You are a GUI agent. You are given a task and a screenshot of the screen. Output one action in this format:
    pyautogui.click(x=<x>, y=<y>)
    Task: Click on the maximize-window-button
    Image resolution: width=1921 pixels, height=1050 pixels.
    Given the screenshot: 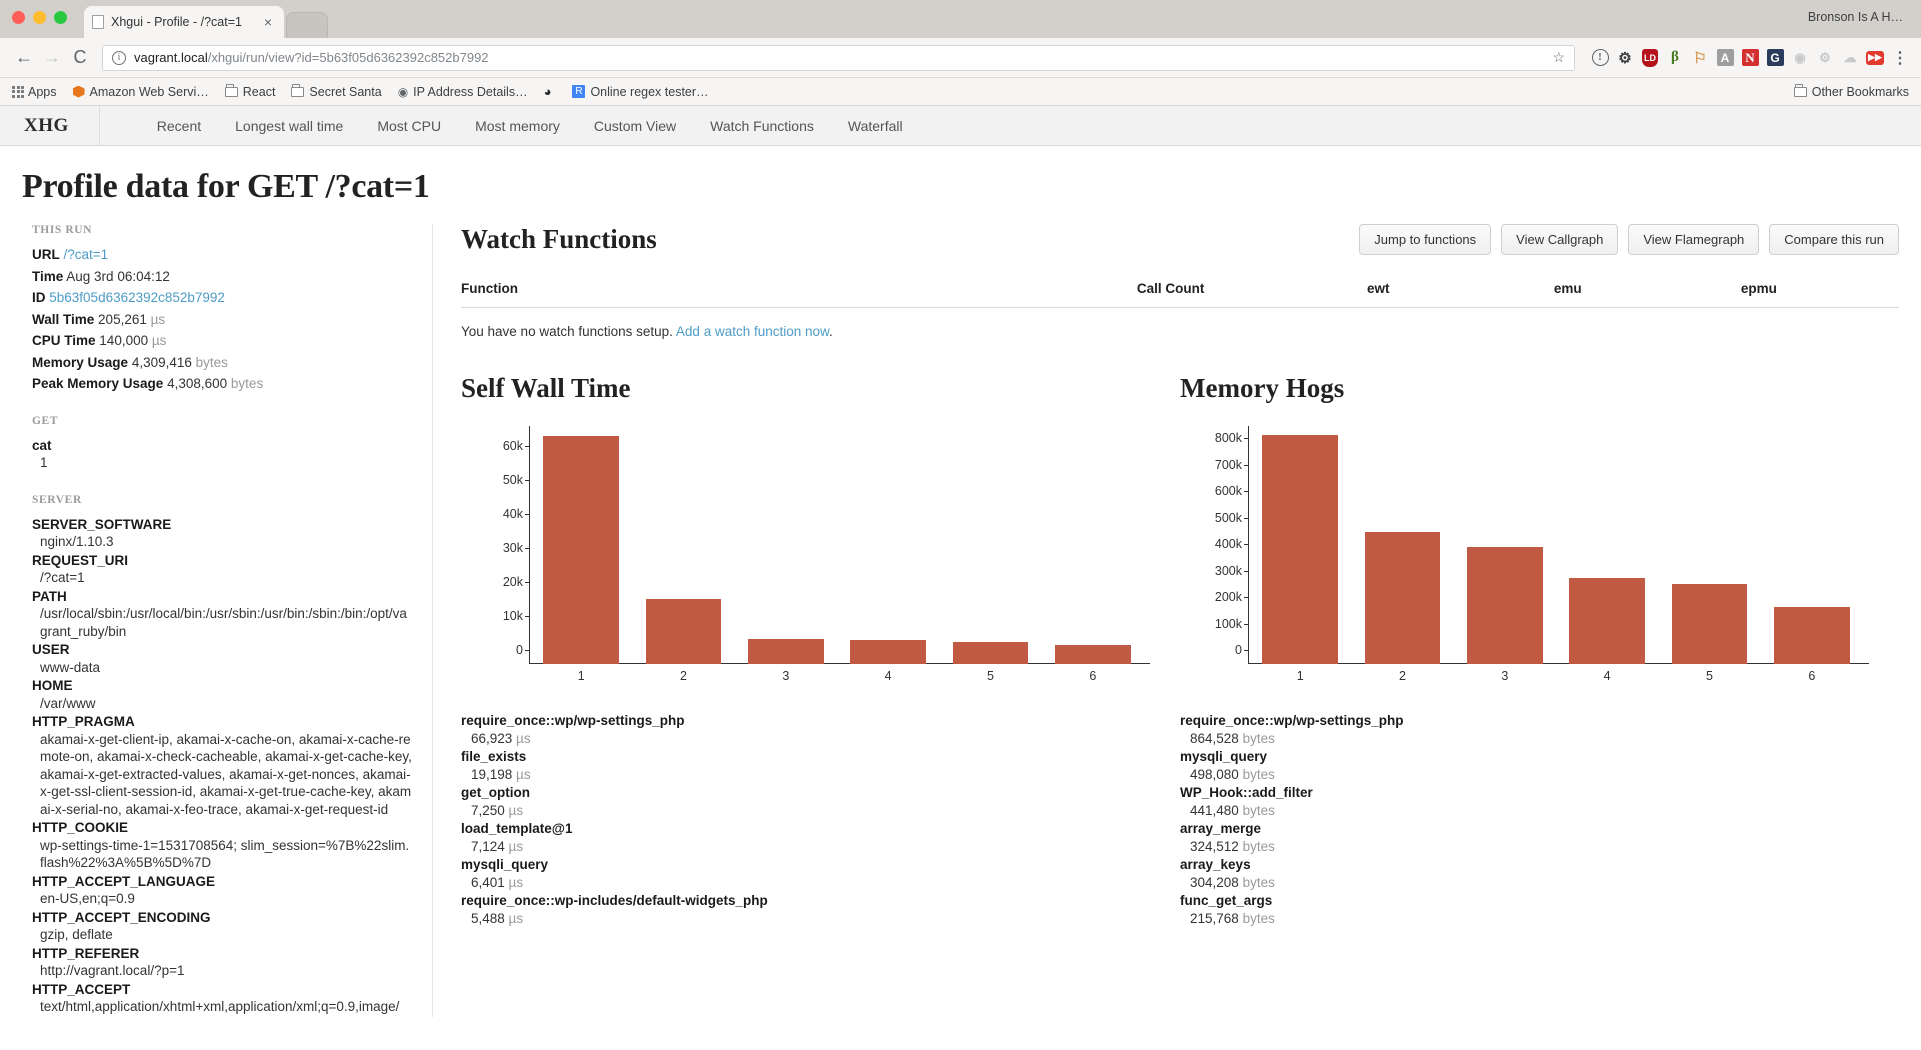 What is the action you would take?
    pyautogui.click(x=60, y=17)
    